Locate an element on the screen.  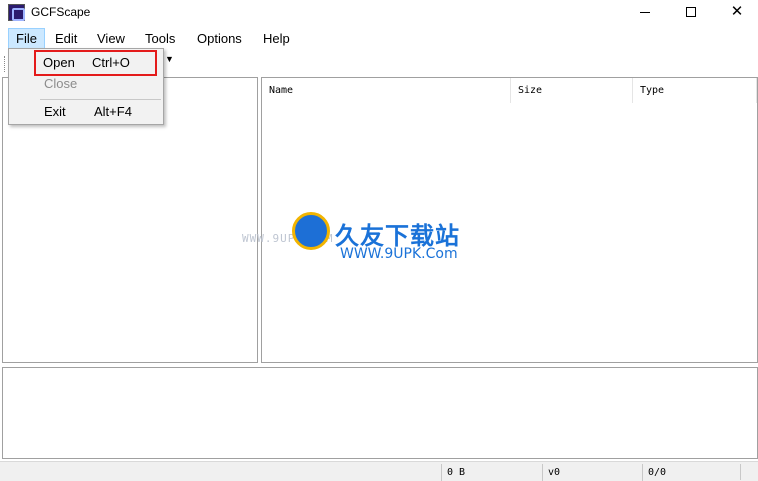
column-header-size: Size is located at coordinates (572, 90).